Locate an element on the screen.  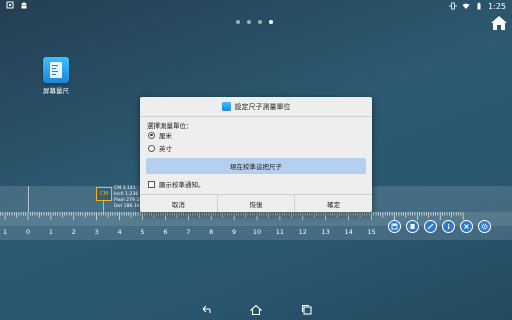
ruler-tick-label: 11 is located at coordinates (280, 232).